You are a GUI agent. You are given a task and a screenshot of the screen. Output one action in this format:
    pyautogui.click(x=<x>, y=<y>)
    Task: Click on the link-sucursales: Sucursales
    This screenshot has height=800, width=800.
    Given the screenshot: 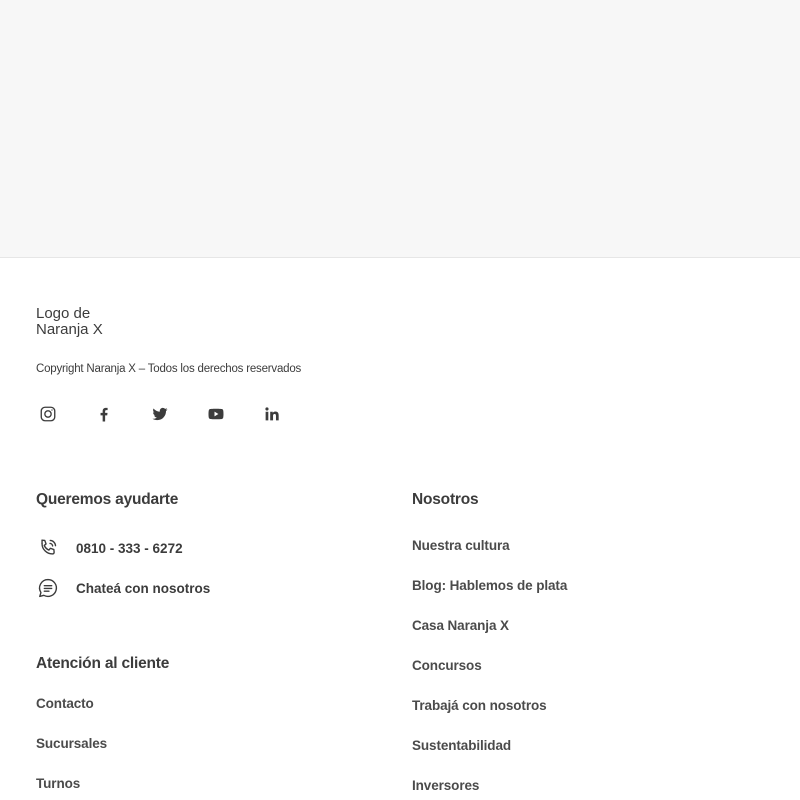 What is the action you would take?
    pyautogui.click(x=206, y=744)
    